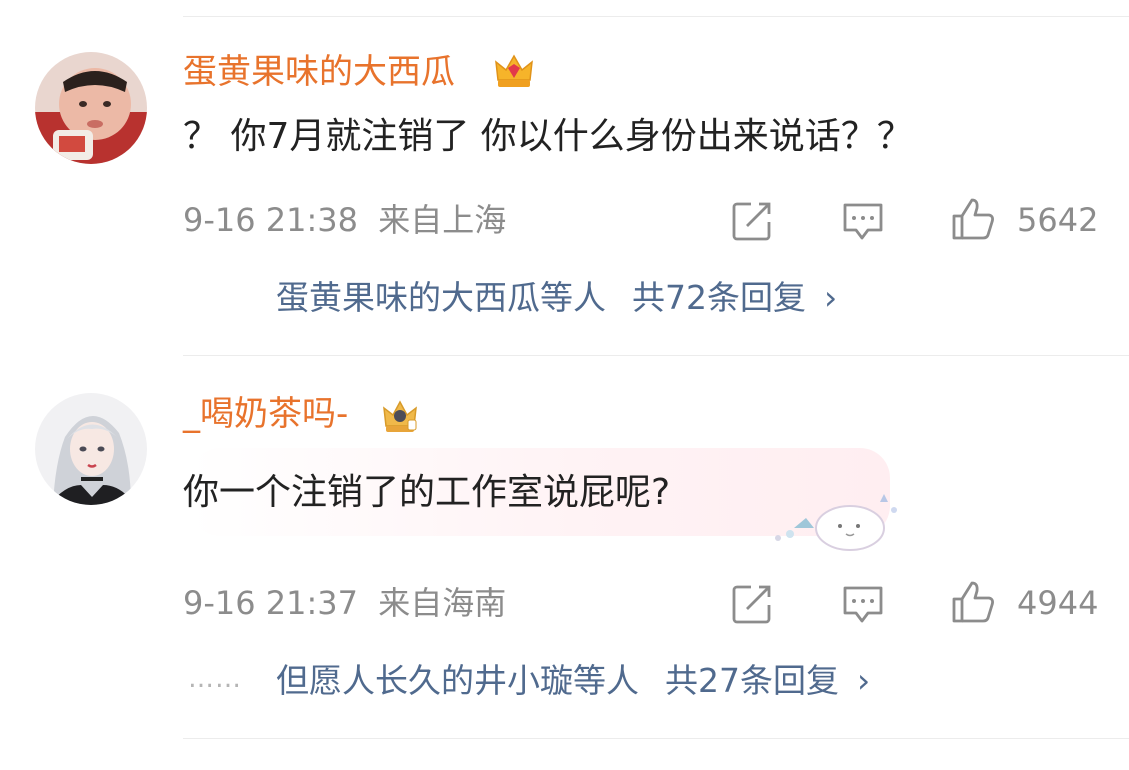 This screenshot has width=1129, height=770. Describe the element at coordinates (442, 603) in the screenshot. I see `comment-location: 来自海南` at that location.